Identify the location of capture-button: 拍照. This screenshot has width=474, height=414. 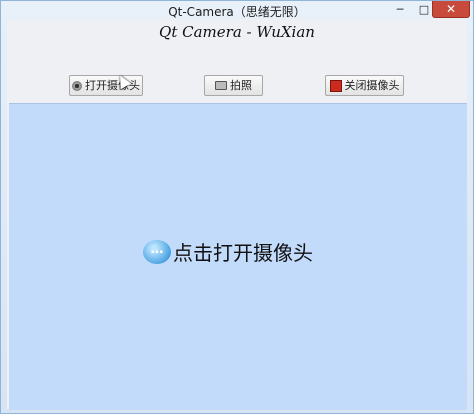
(233, 85).